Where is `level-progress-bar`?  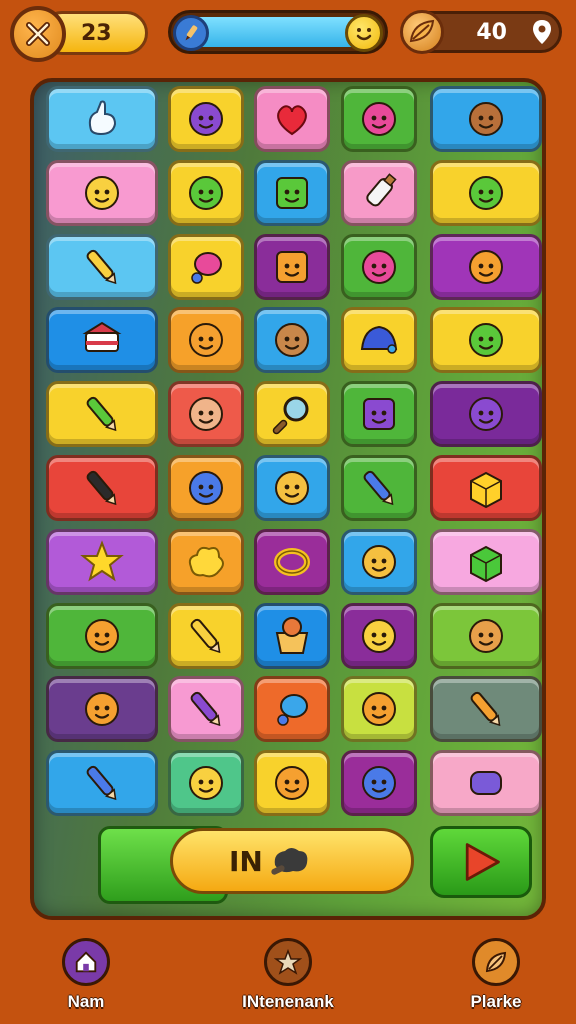 level-progress-bar is located at coordinates (278, 32).